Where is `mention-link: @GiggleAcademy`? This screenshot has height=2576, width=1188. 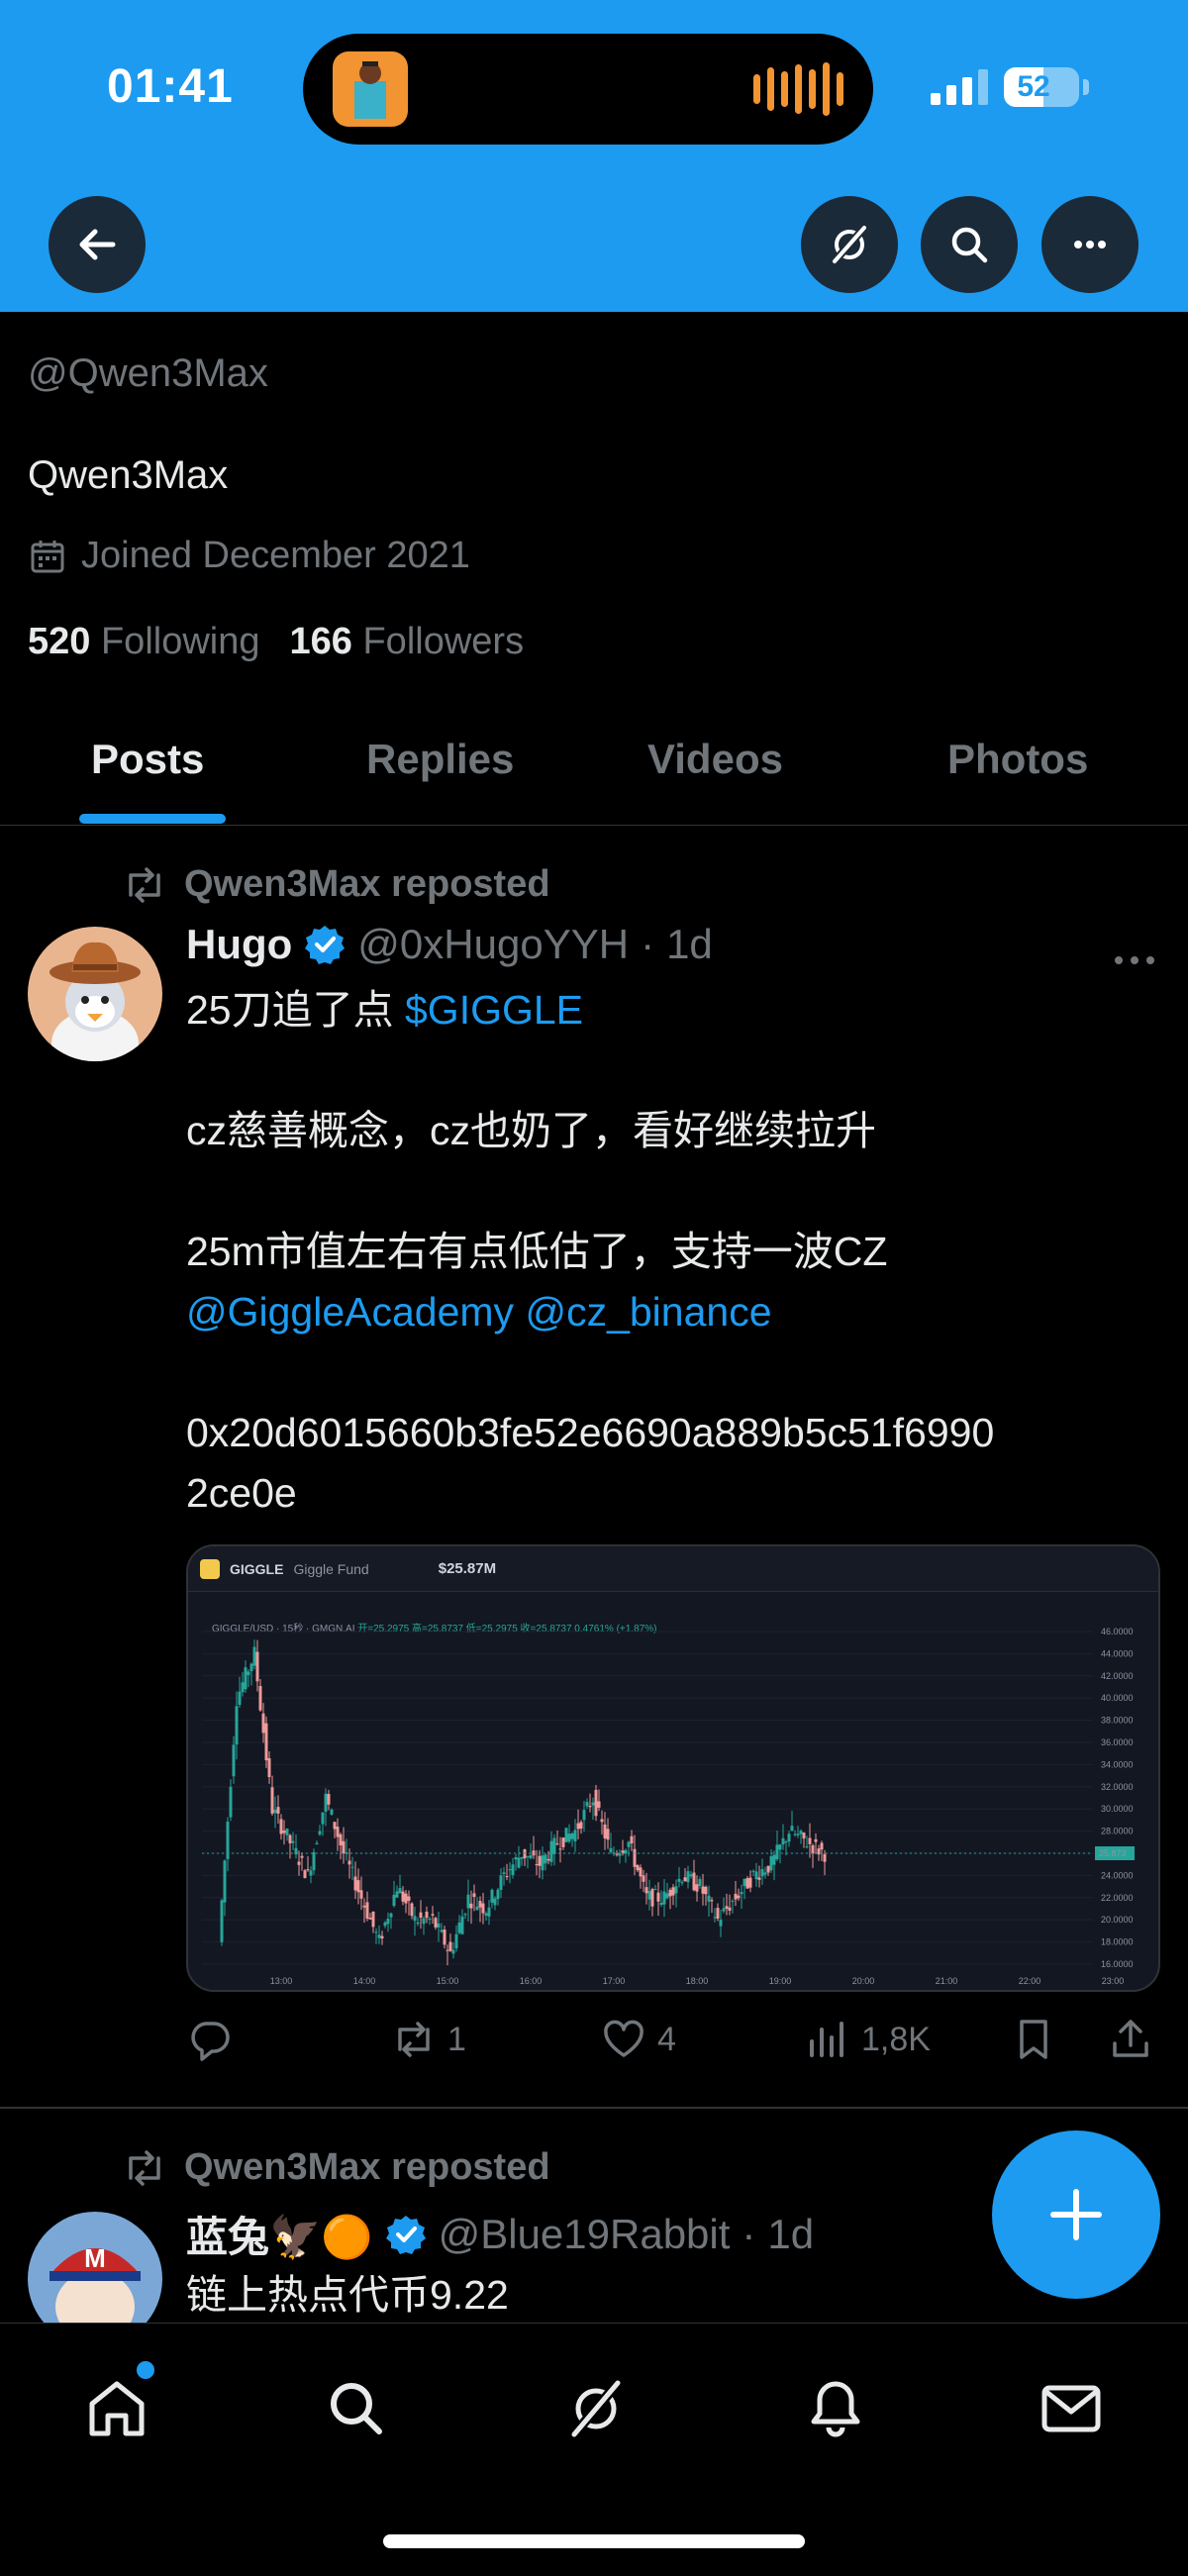
mention-link: @GiggleAcademy is located at coordinates (350, 1312).